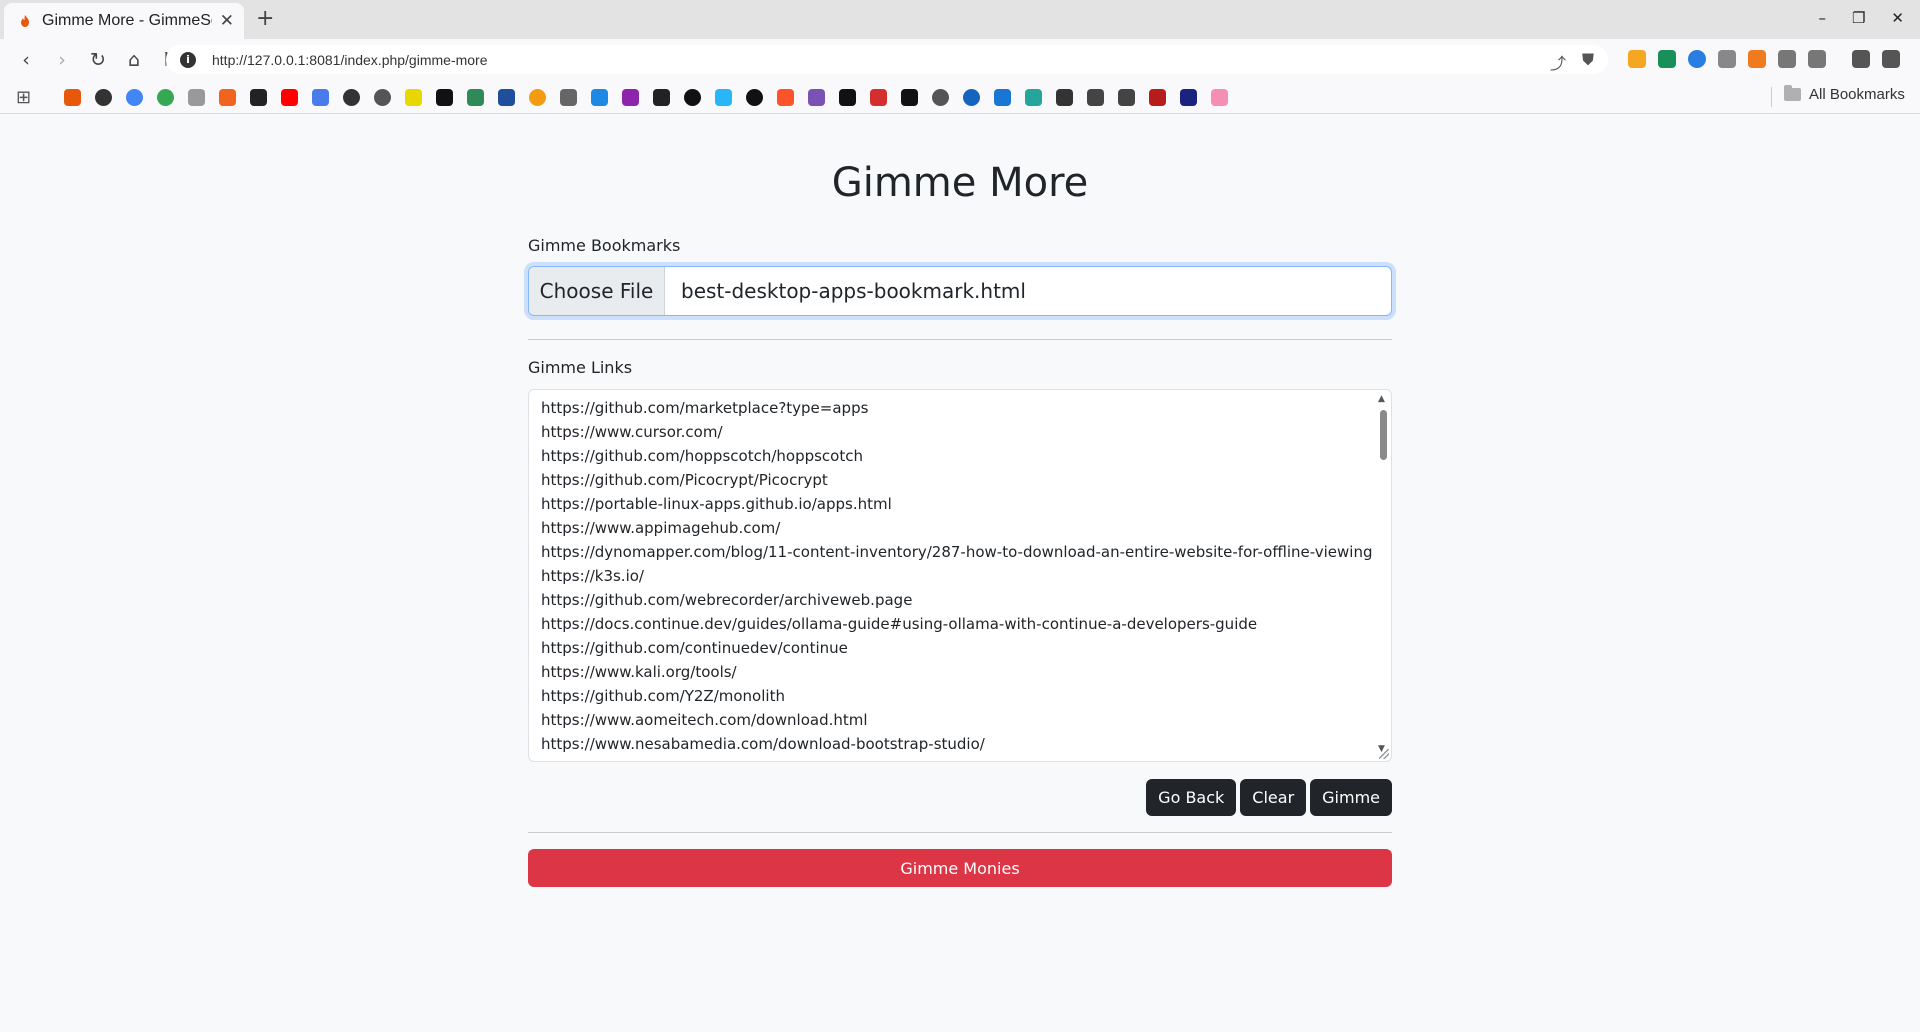 The height and width of the screenshot is (1032, 1920). I want to click on tab-strip: Gimme More - GimmeSea ✕ + – ❐ ✕, so click(960, 19).